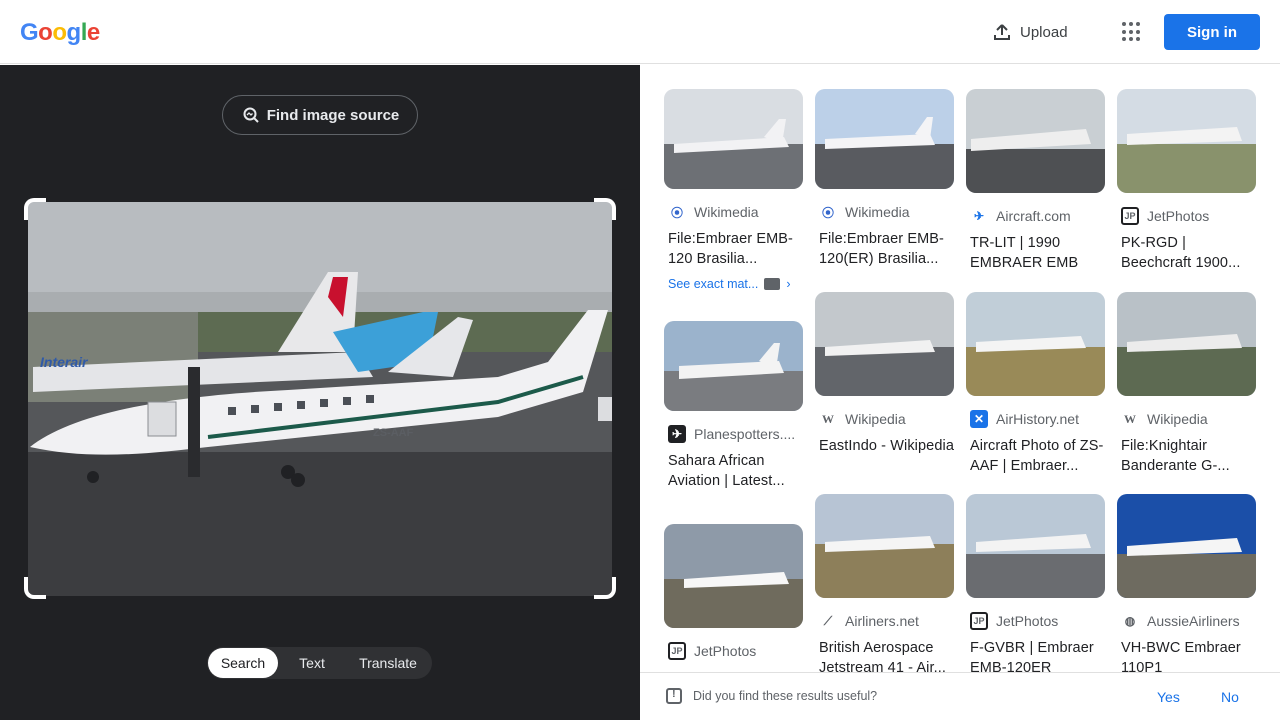  I want to click on aircraft-icon: ✈, so click(979, 216).